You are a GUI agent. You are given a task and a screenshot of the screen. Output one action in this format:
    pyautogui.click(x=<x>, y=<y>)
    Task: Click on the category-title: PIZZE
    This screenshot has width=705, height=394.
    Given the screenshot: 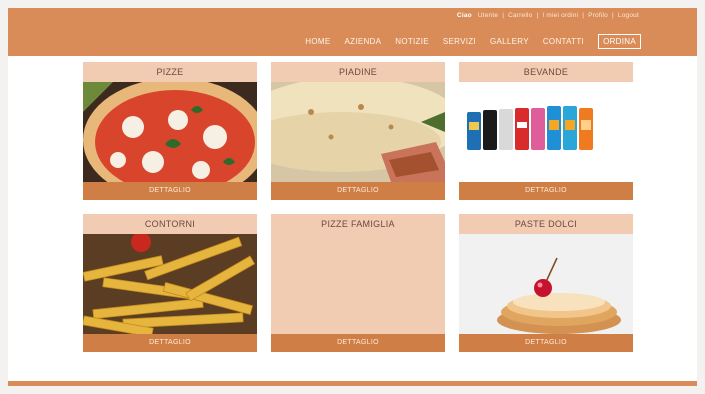 What is the action you would take?
    pyautogui.click(x=170, y=72)
    